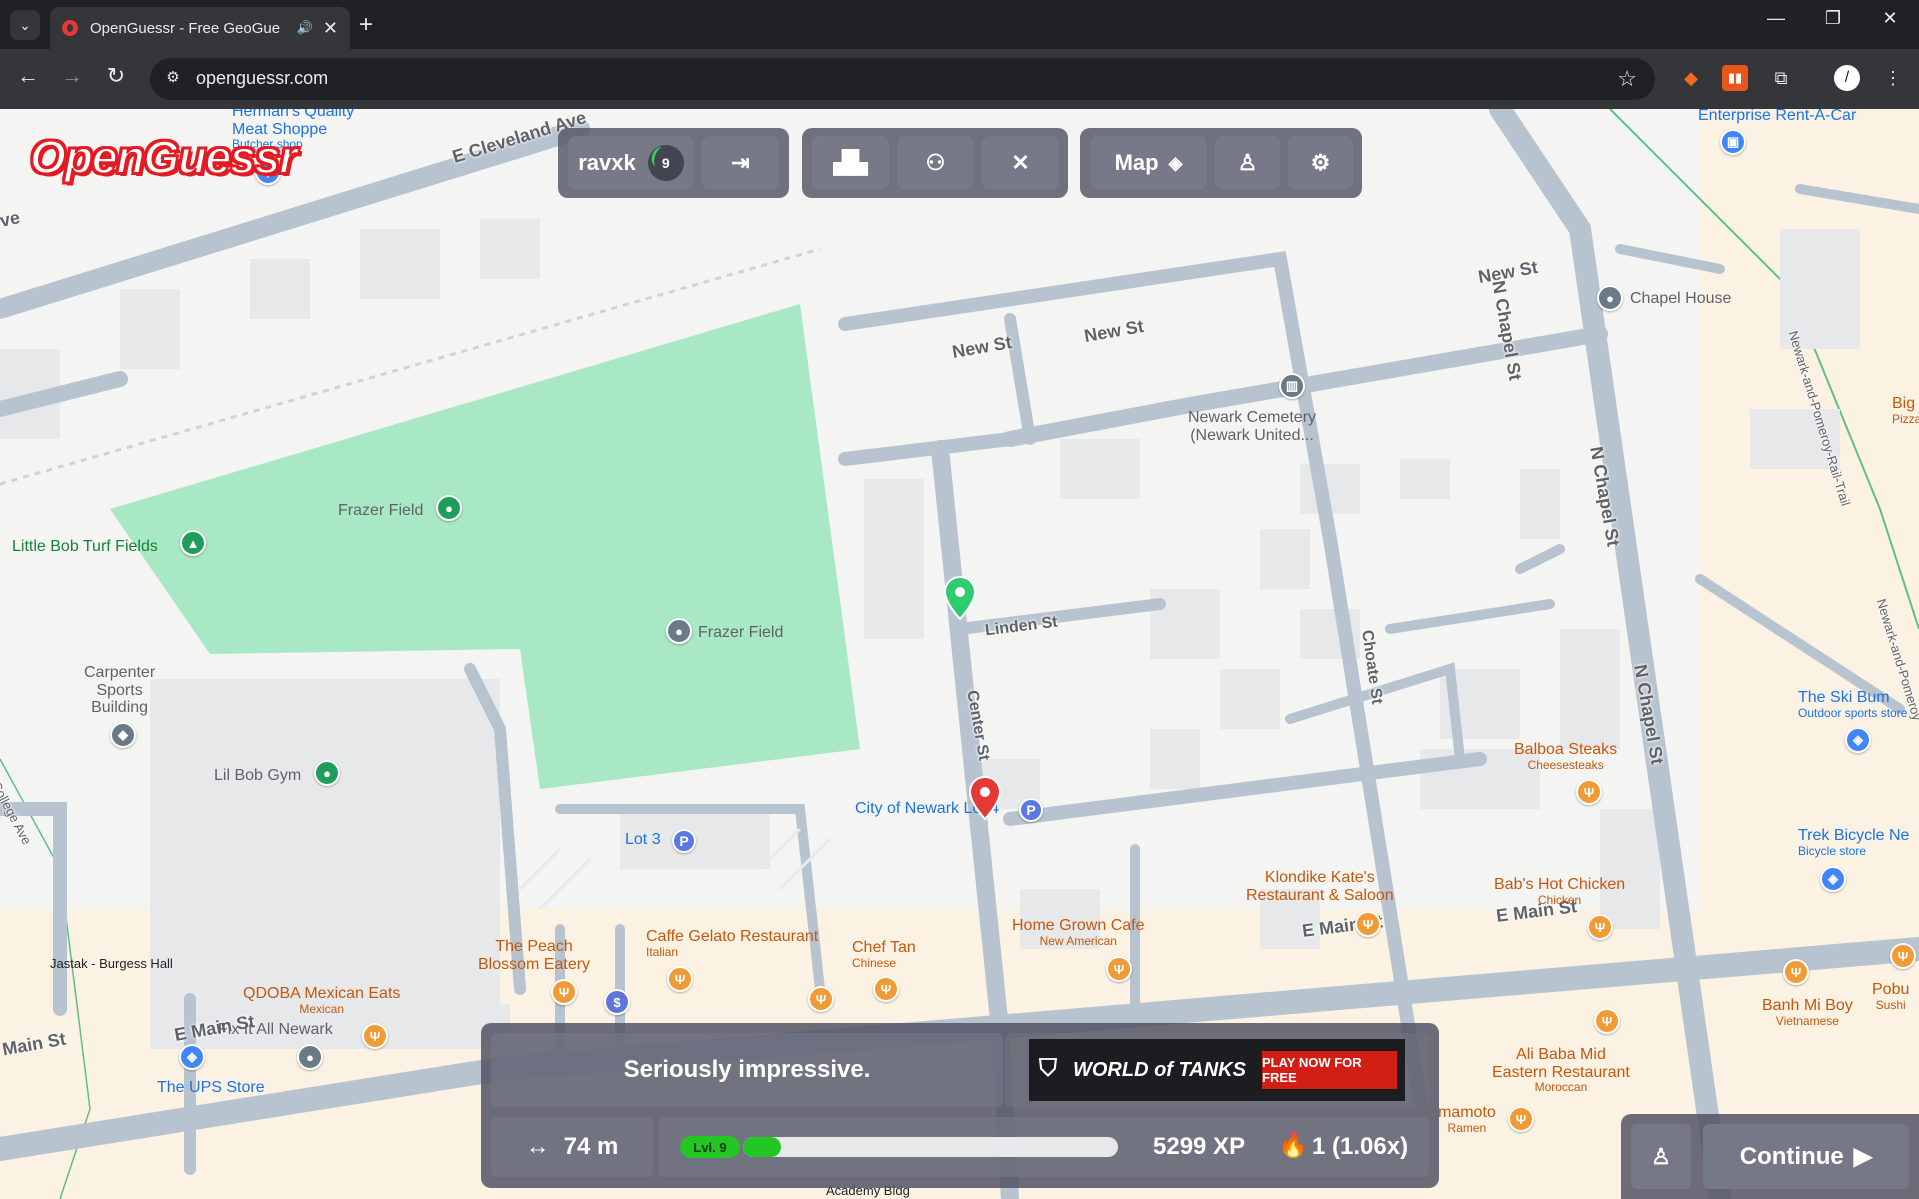 The image size is (1919, 1199). What do you see at coordinates (821, 999) in the screenshot?
I see `restaurant-pin-icon-7: Ψ` at bounding box center [821, 999].